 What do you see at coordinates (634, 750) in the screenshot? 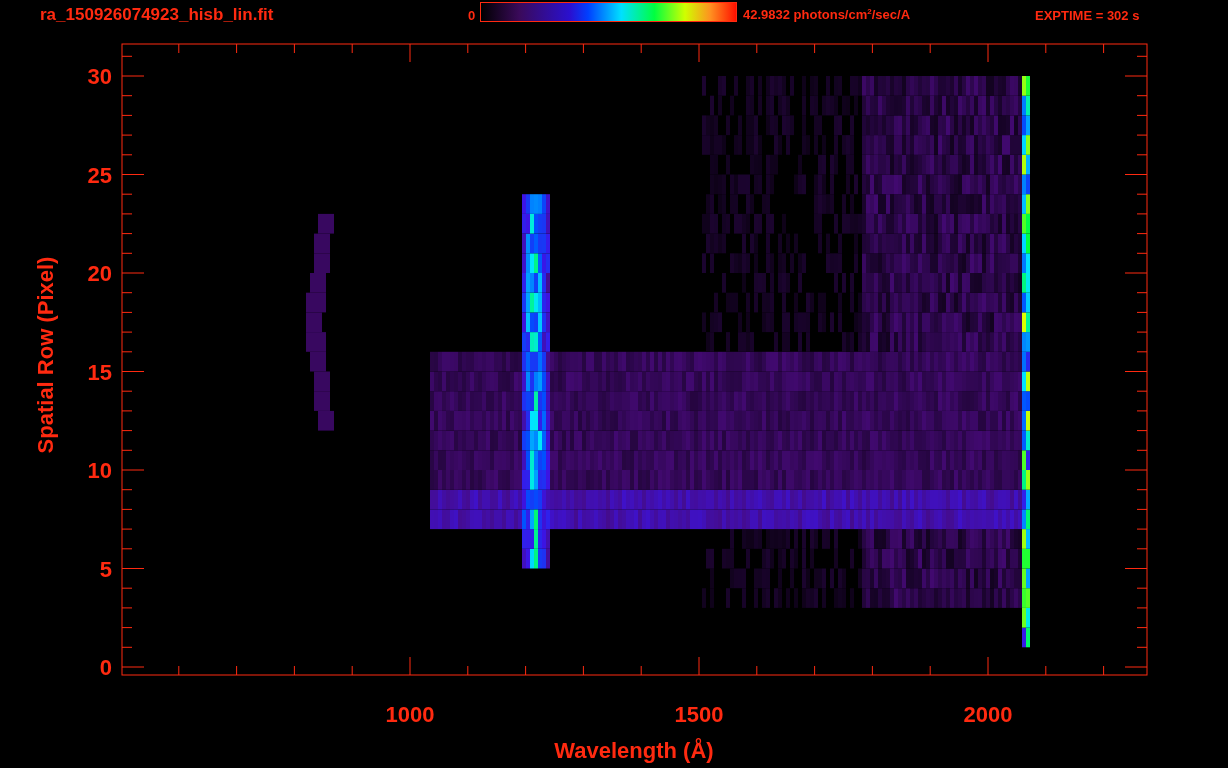
I see `x-axis-label: Wavelength (Å)` at bounding box center [634, 750].